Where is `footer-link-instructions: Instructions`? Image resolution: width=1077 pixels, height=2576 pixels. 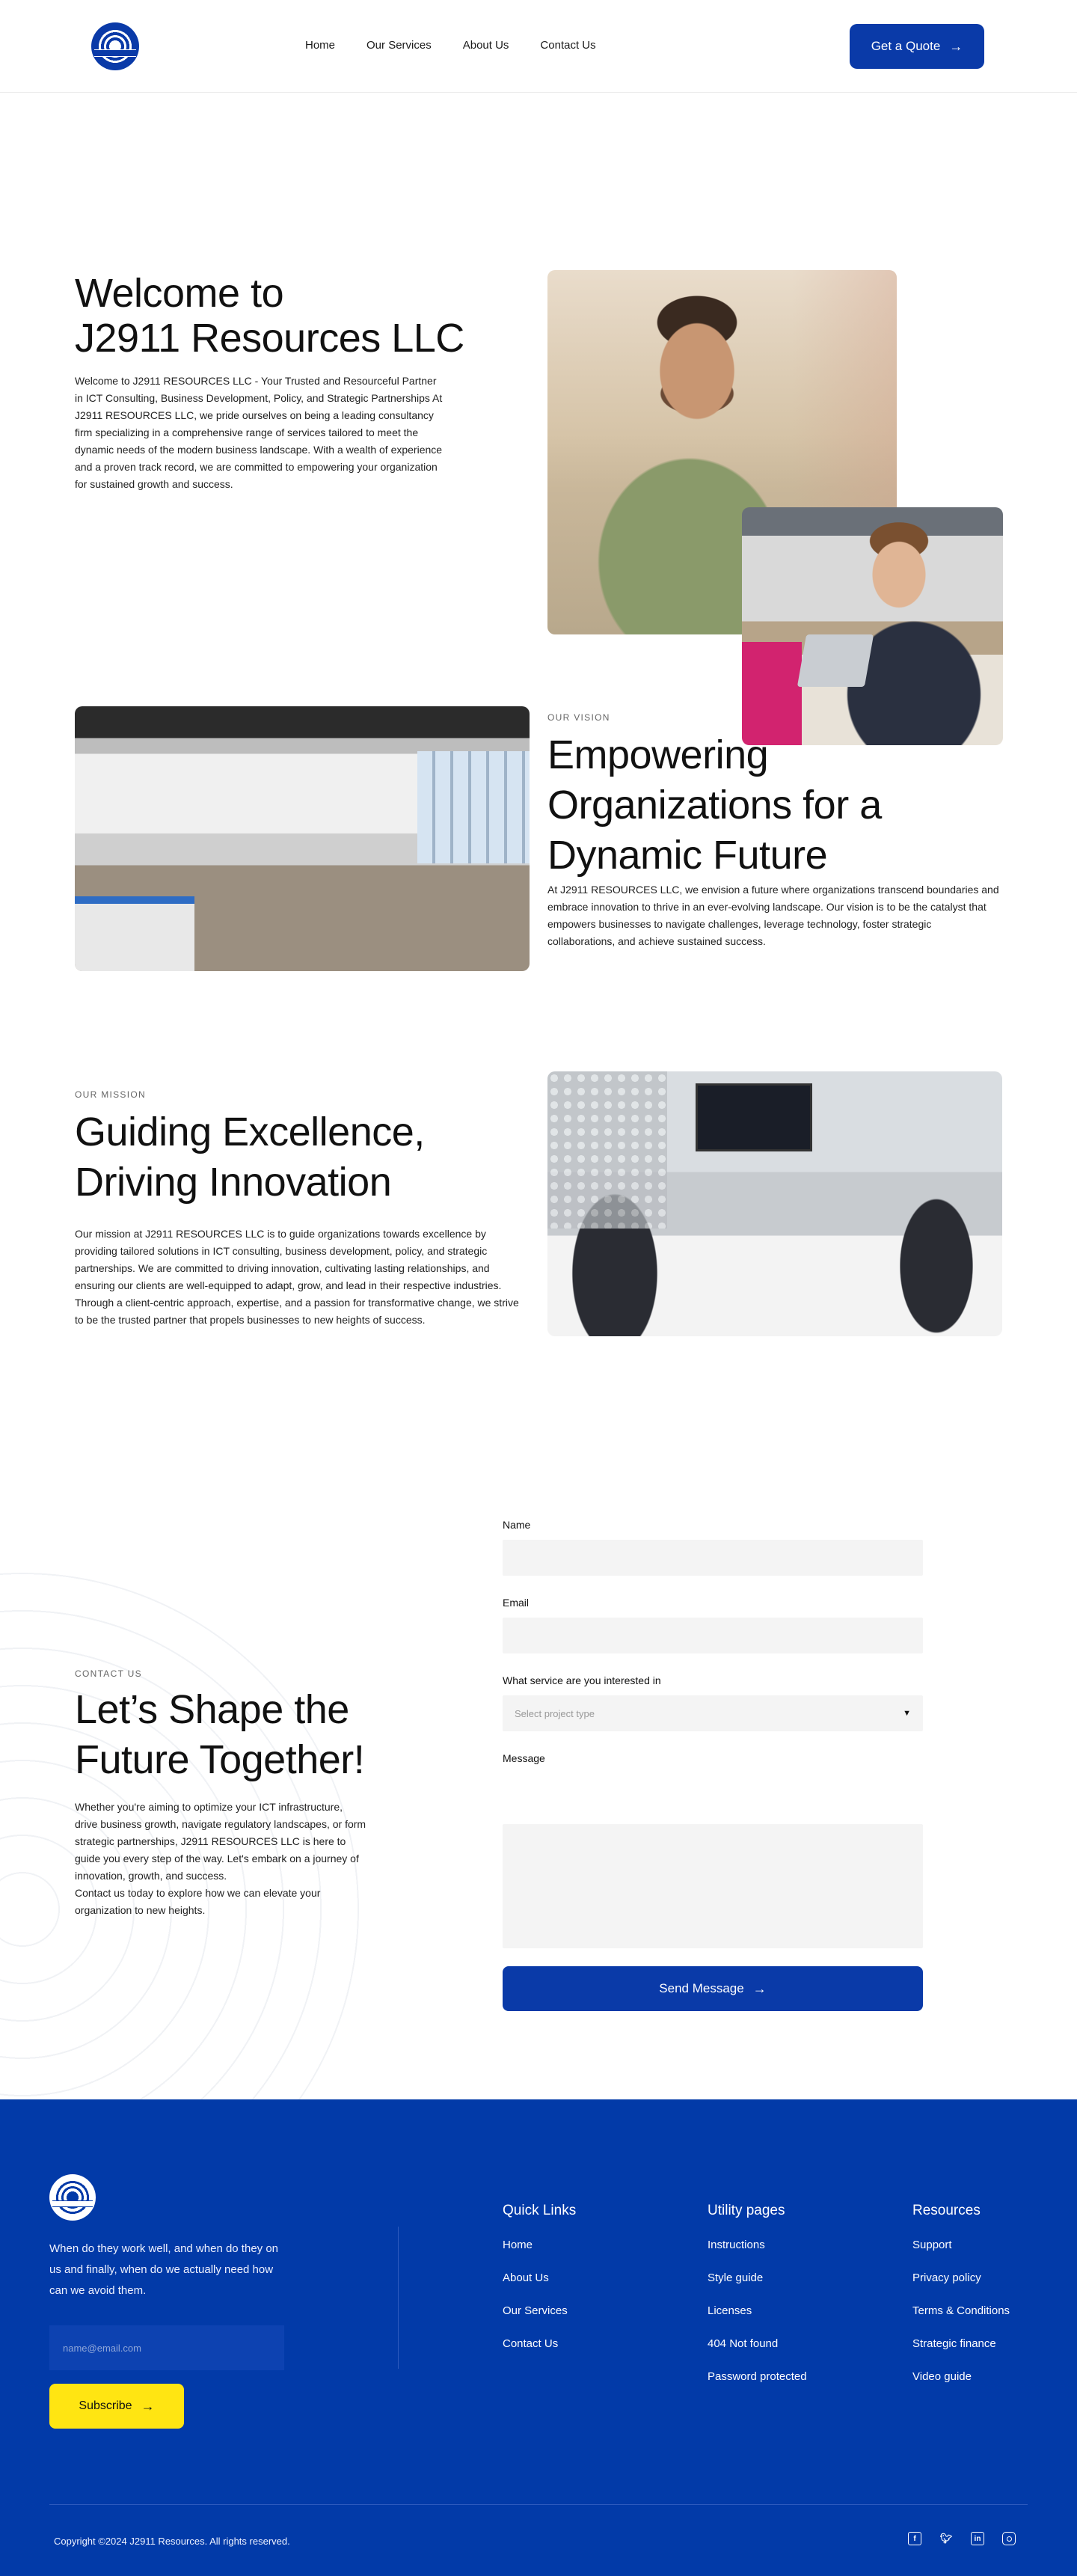
footer-link-instructions: Instructions is located at coordinates (757, 2247).